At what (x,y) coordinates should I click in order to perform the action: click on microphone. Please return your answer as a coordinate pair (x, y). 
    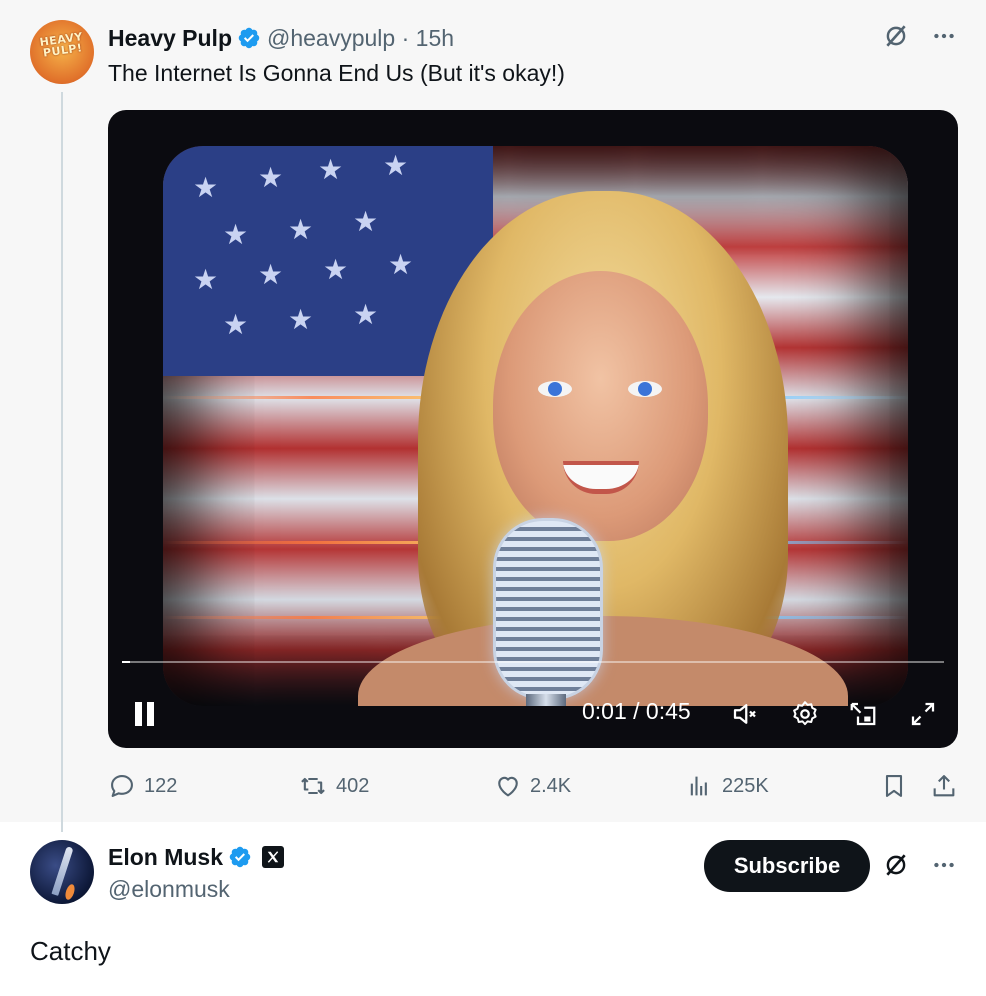
    Looking at the image, I should click on (548, 609).